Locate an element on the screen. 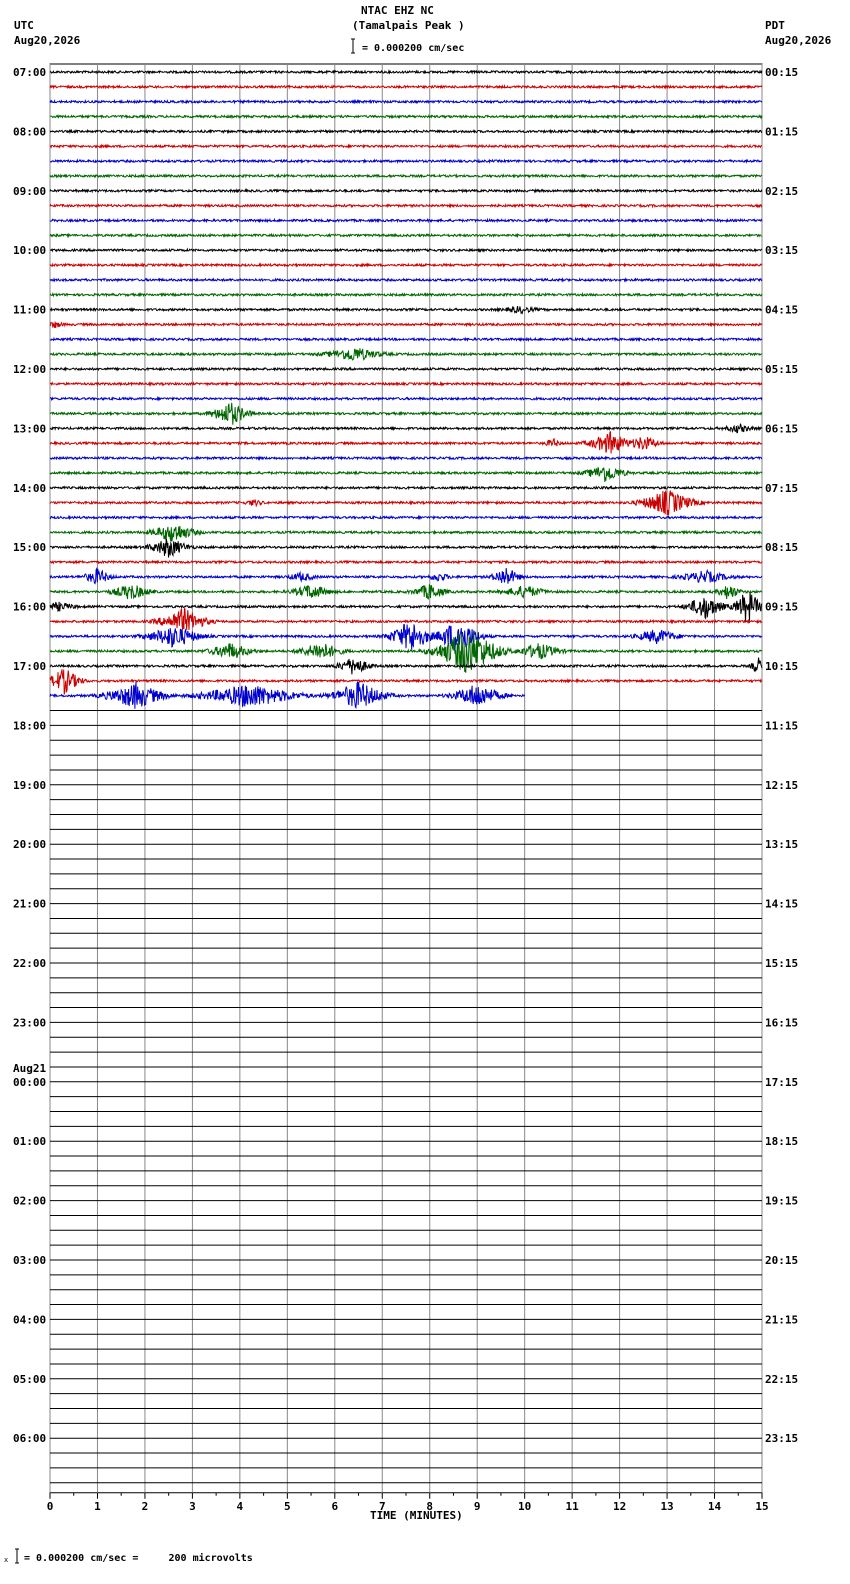 This screenshot has height=1584, width=850. right-hour-label: 19:15 is located at coordinates (781, 1201).